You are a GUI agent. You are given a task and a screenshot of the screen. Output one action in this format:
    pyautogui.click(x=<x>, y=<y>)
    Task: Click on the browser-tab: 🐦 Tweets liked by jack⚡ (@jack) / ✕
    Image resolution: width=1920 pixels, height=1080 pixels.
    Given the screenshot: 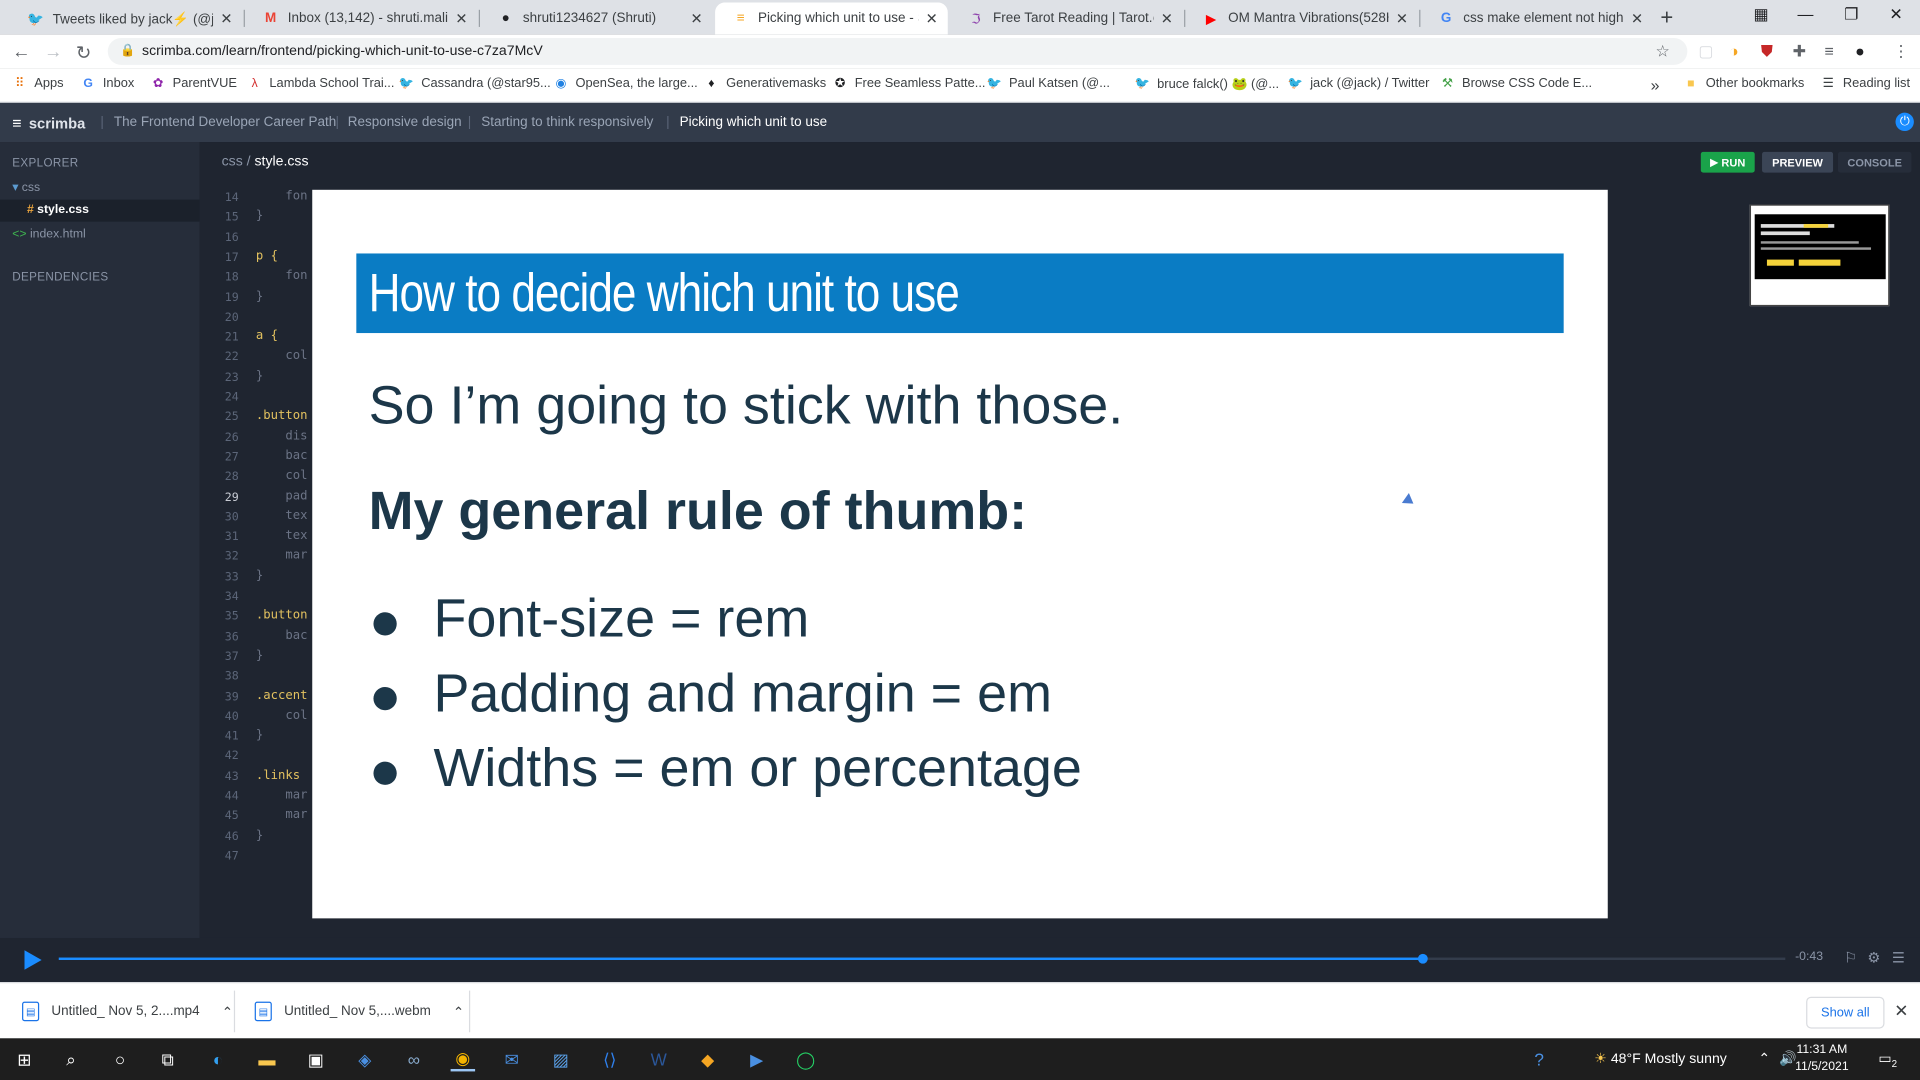 What is the action you would take?
    pyautogui.click(x=126, y=18)
    